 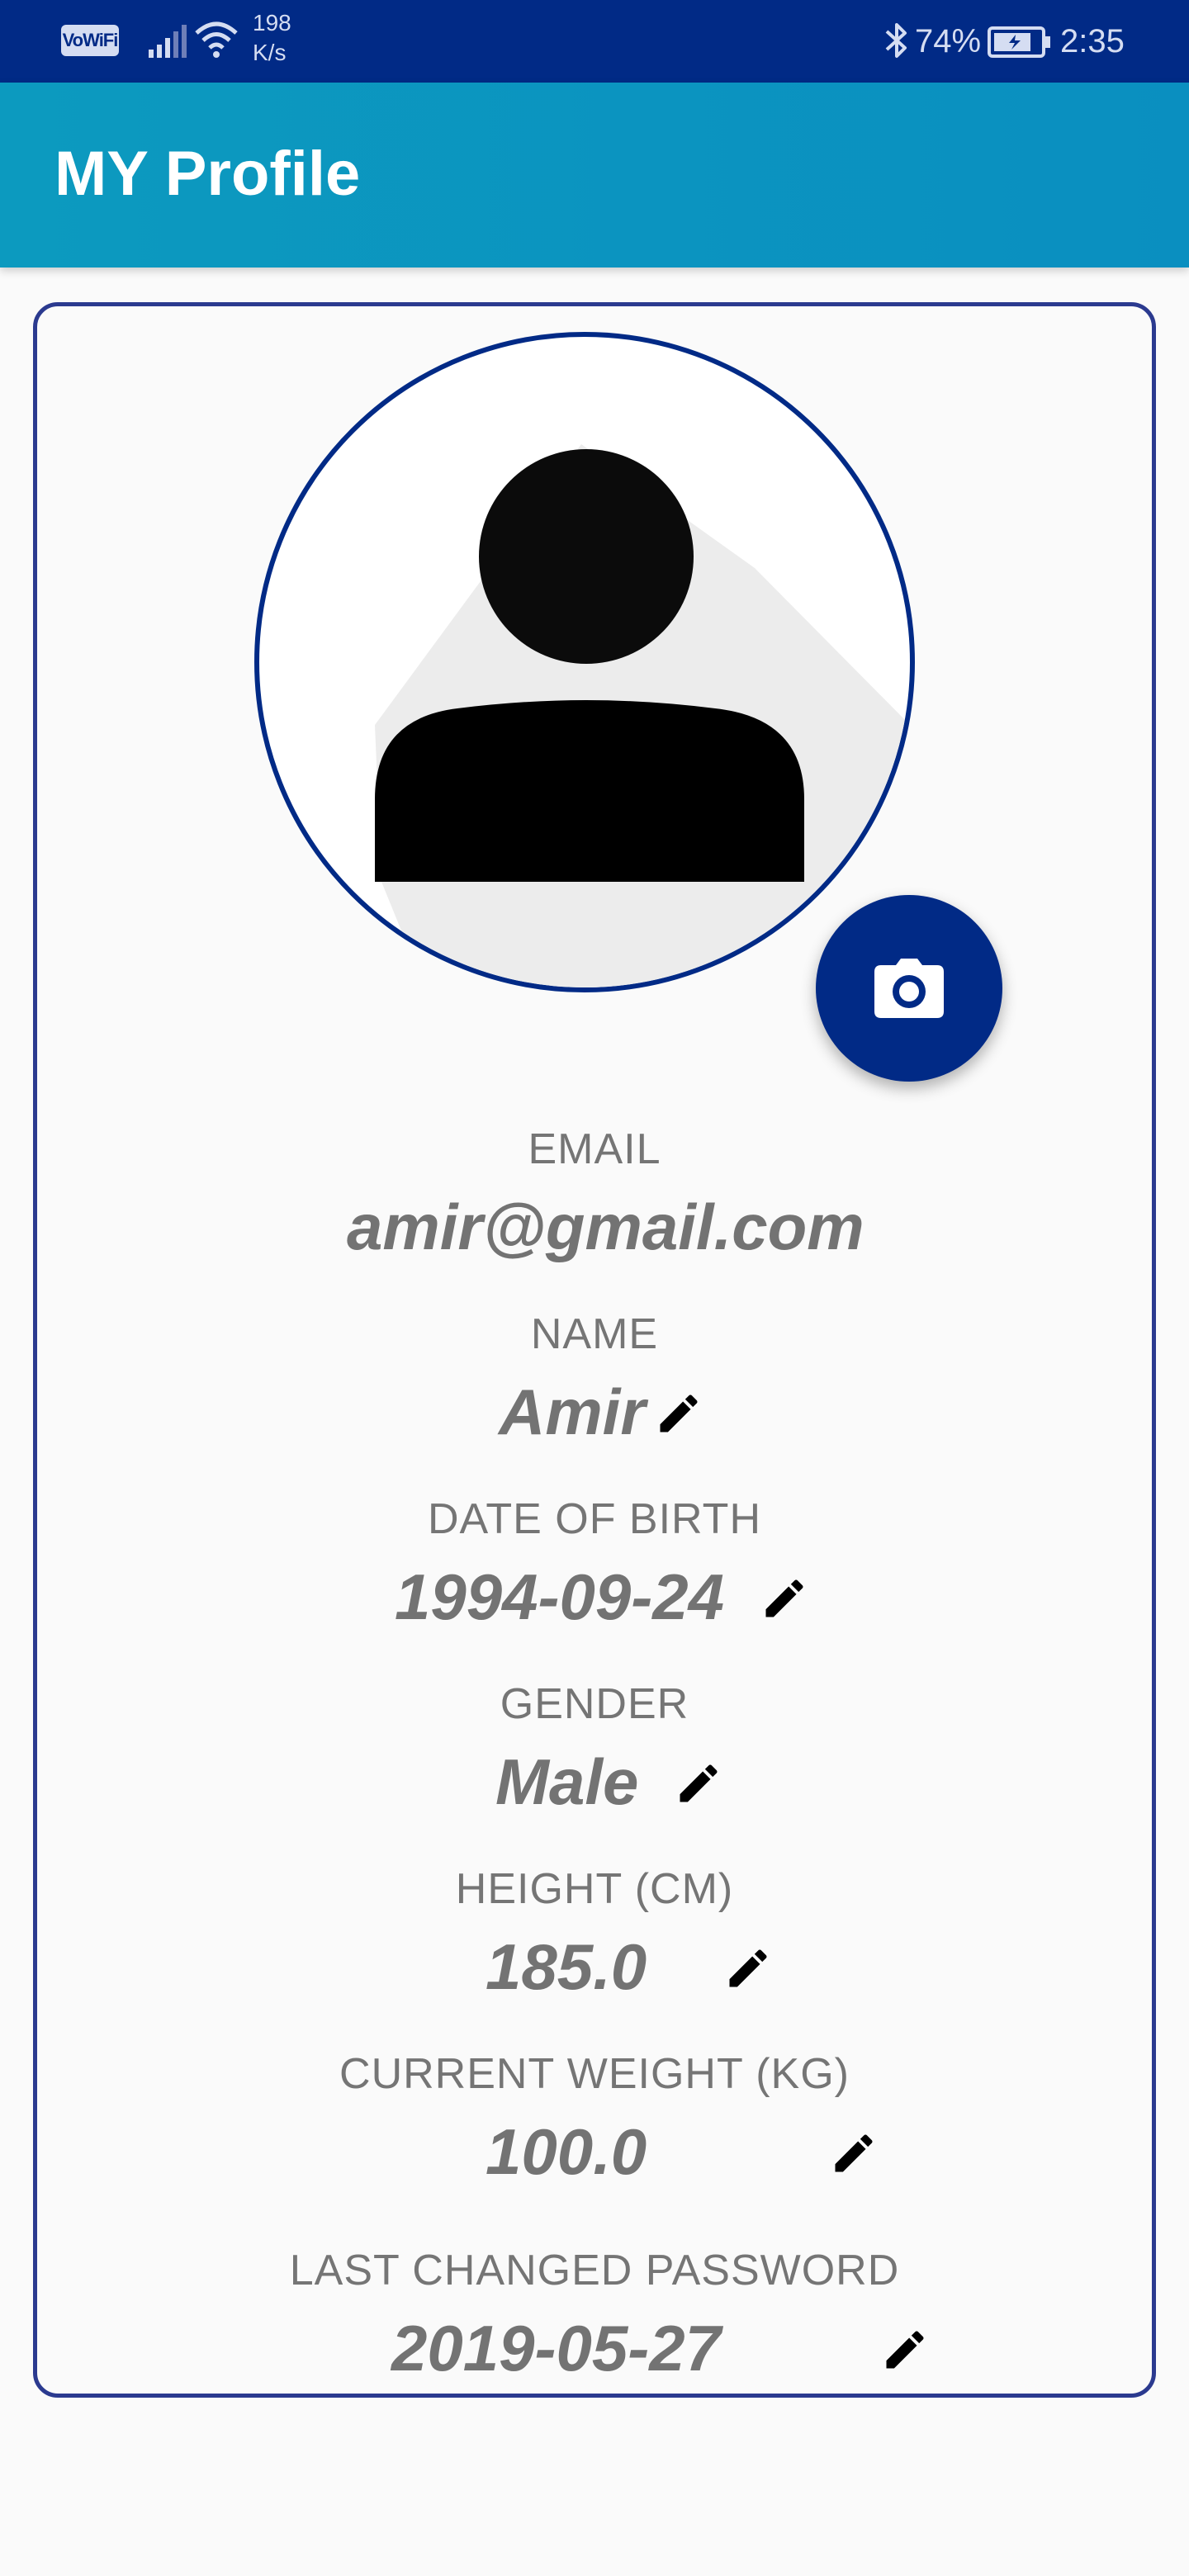 What do you see at coordinates (606, 1227) in the screenshot?
I see `email-value: amir@gmail.com` at bounding box center [606, 1227].